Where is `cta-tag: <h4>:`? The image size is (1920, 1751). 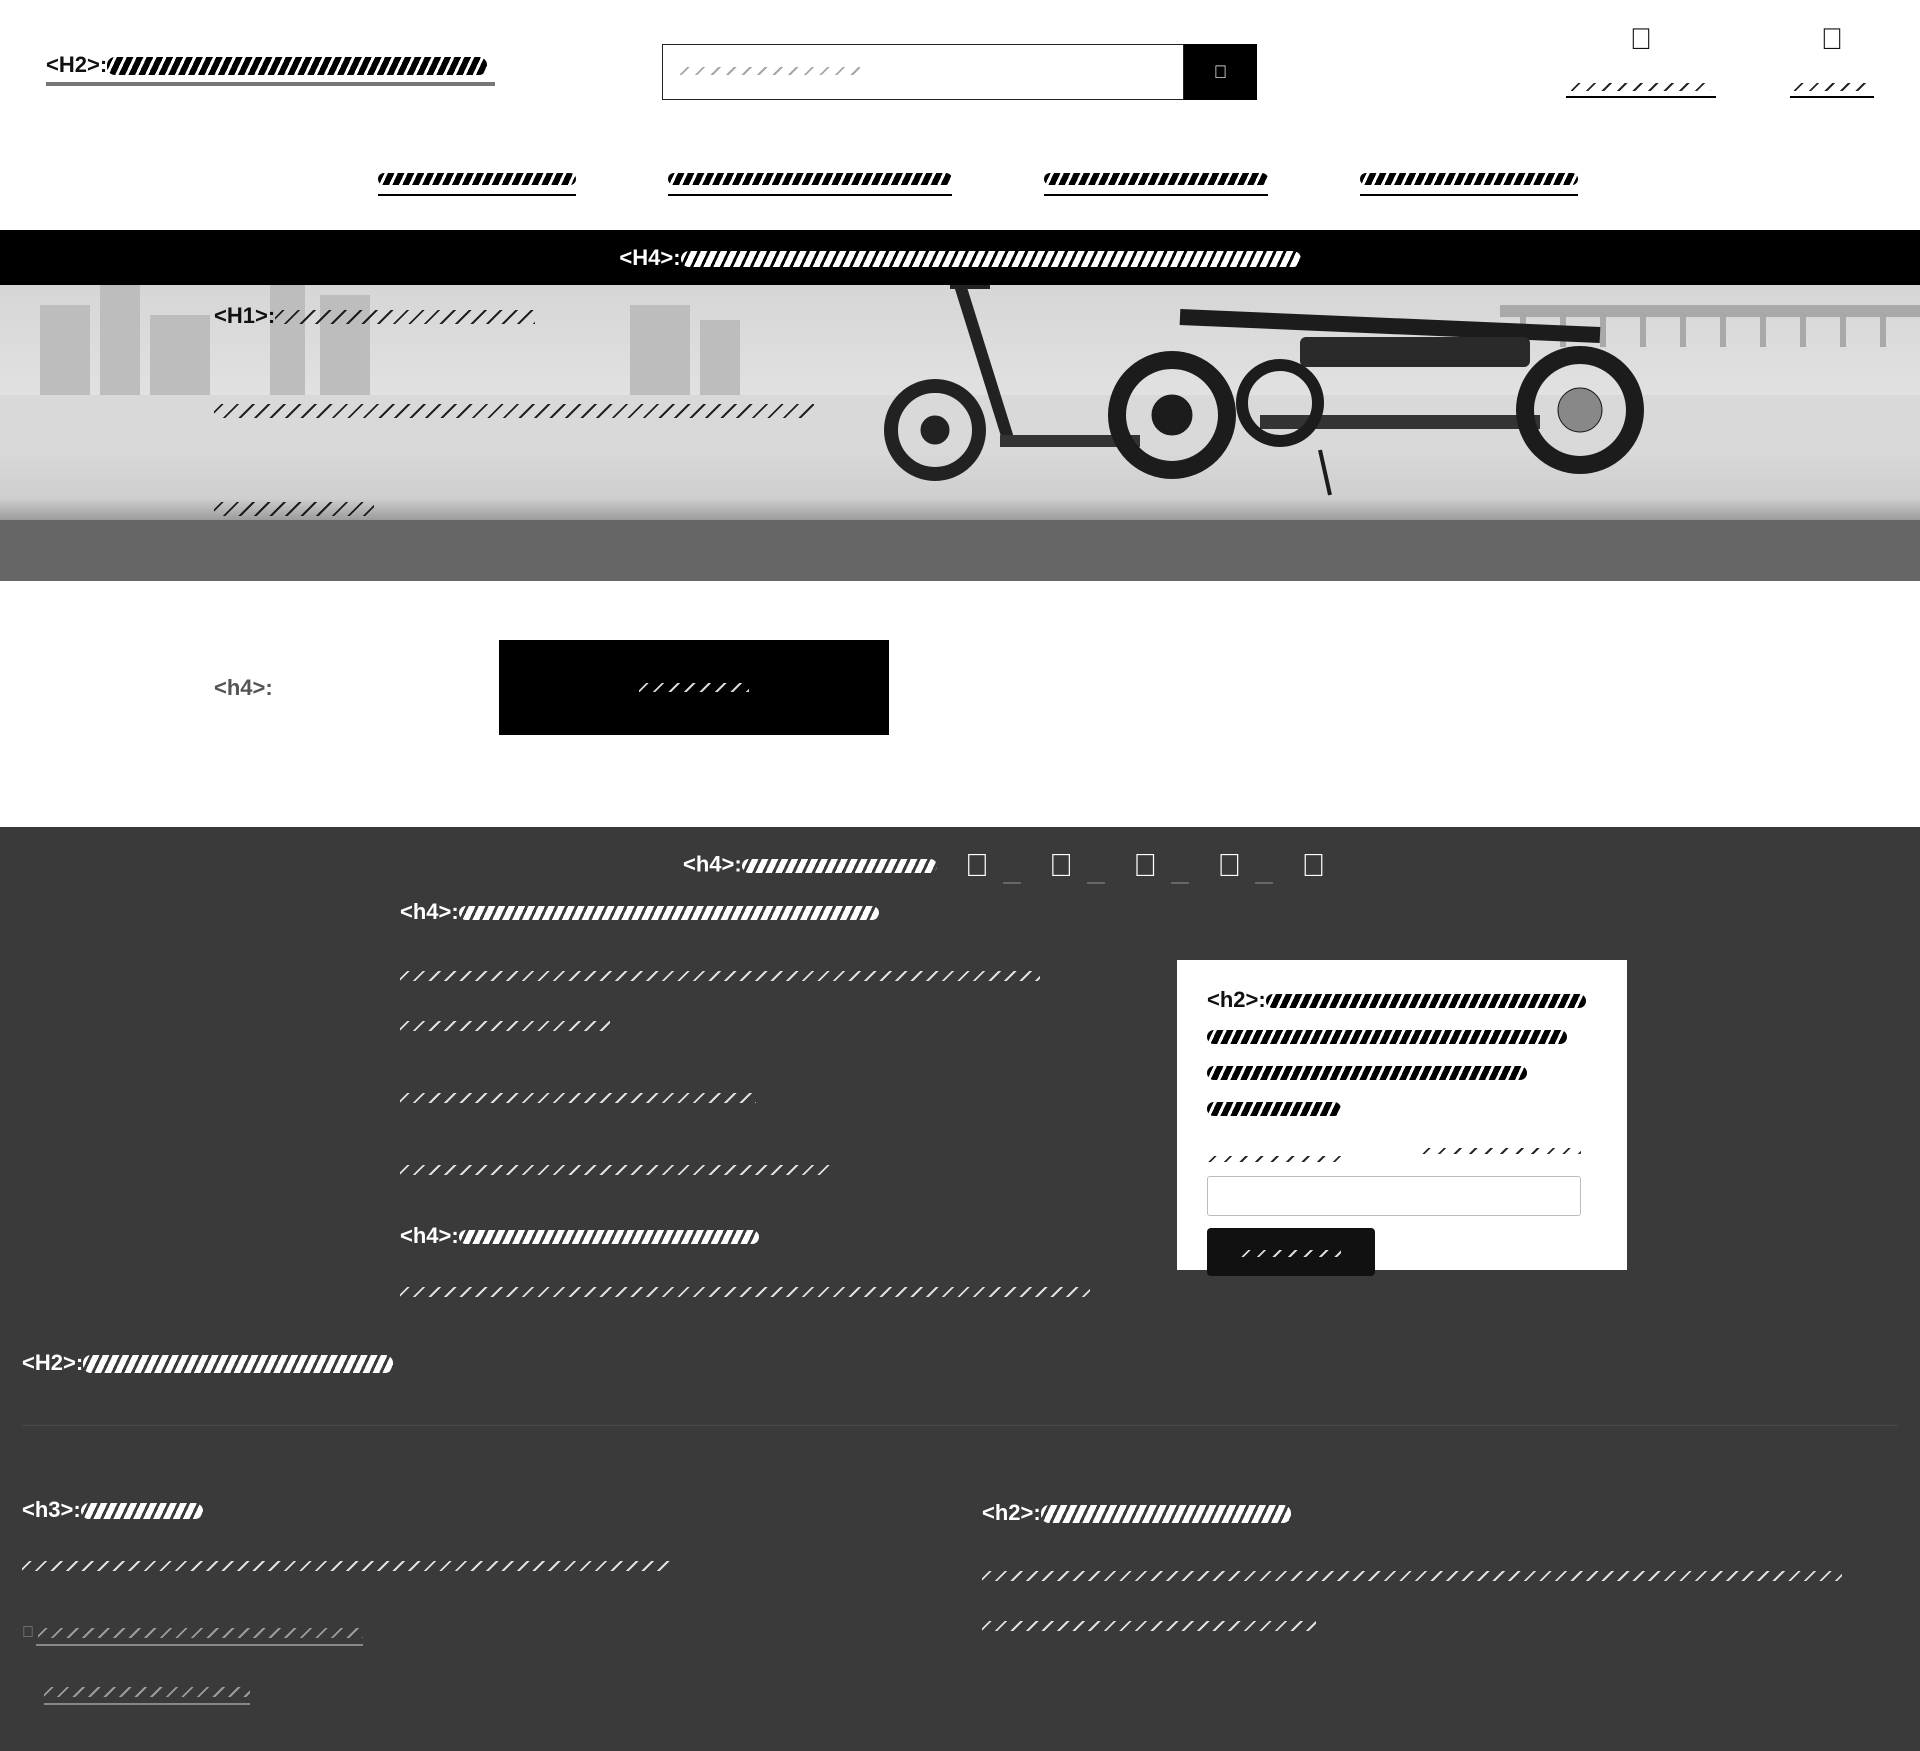
cta-tag: <h4>: is located at coordinates (243, 687).